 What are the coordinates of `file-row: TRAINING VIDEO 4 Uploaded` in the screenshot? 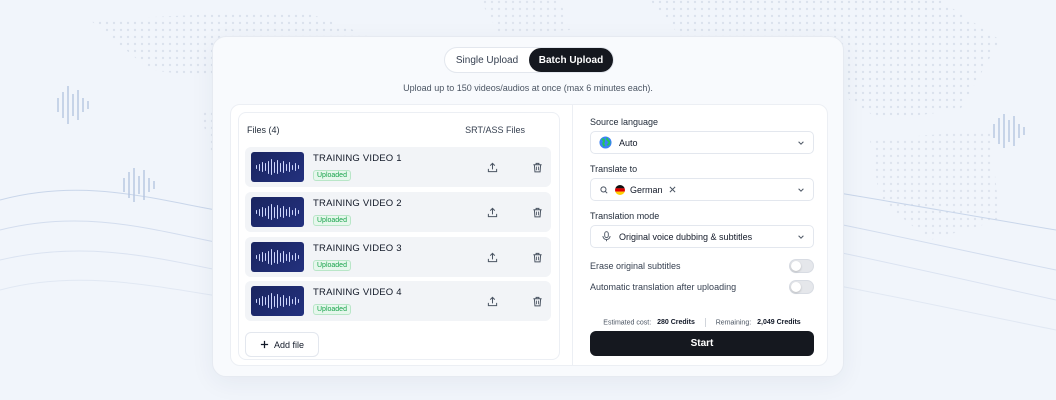 It's located at (398, 301).